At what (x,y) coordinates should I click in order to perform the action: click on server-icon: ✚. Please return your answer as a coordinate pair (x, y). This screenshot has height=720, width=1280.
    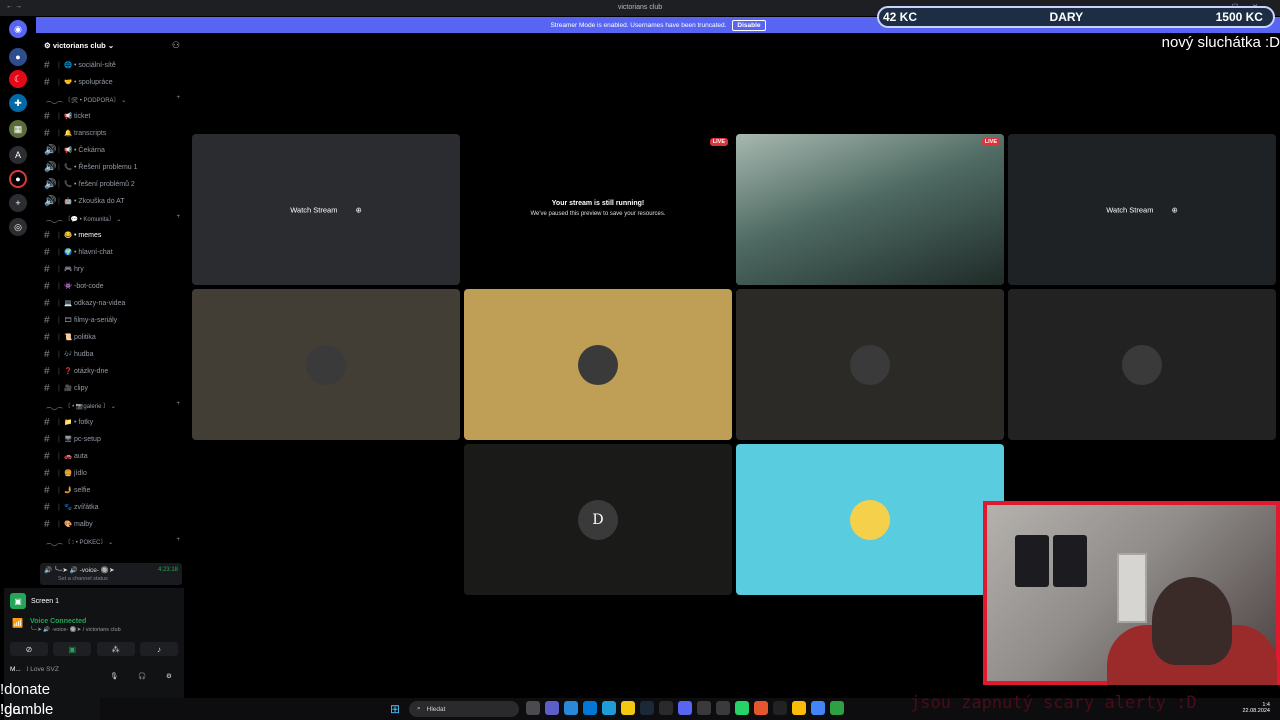
    Looking at the image, I should click on (18, 103).